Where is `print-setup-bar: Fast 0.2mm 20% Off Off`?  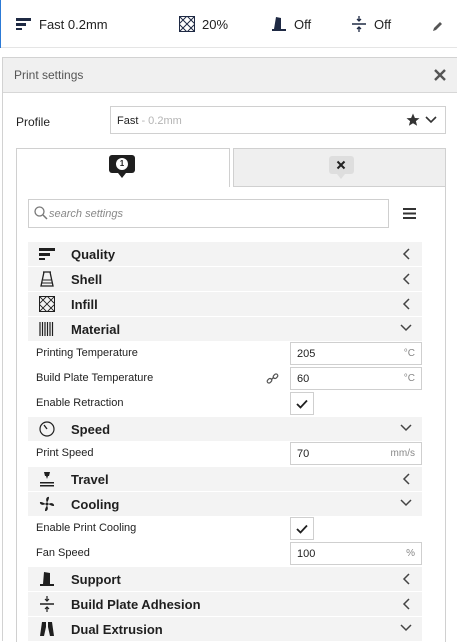 print-setup-bar: Fast 0.2mm 20% Off Off is located at coordinates (228, 24).